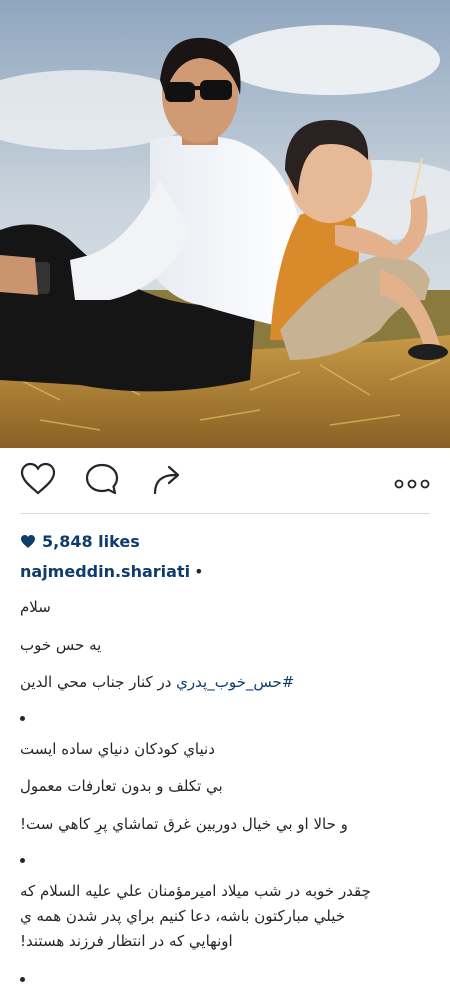  Describe the element at coordinates (225, 513) in the screenshot. I see `action-divider` at that location.